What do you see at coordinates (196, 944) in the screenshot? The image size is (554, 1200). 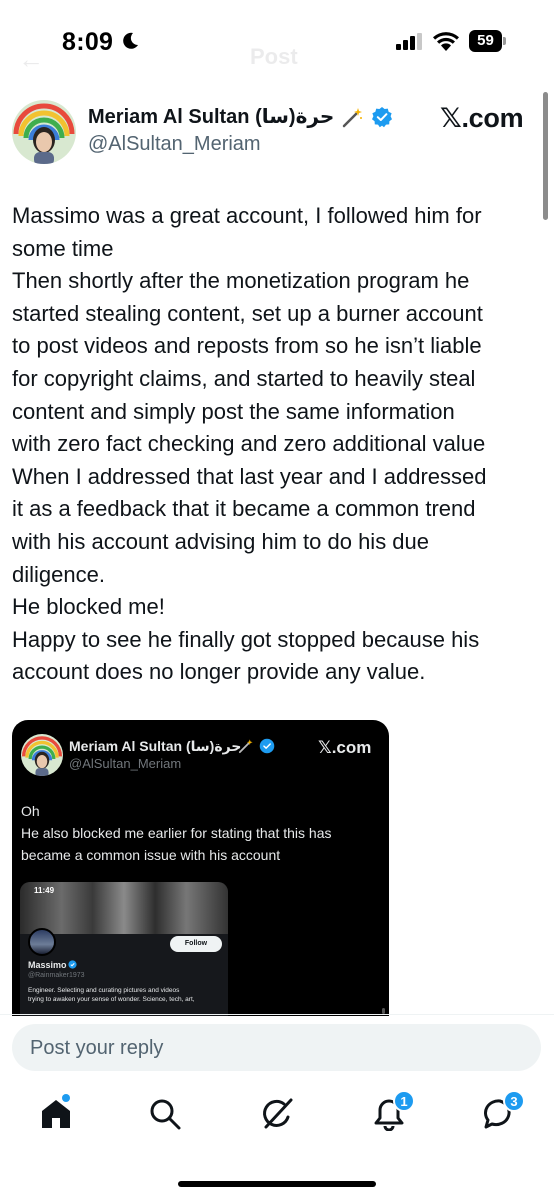 I see `follow-button: Follow` at bounding box center [196, 944].